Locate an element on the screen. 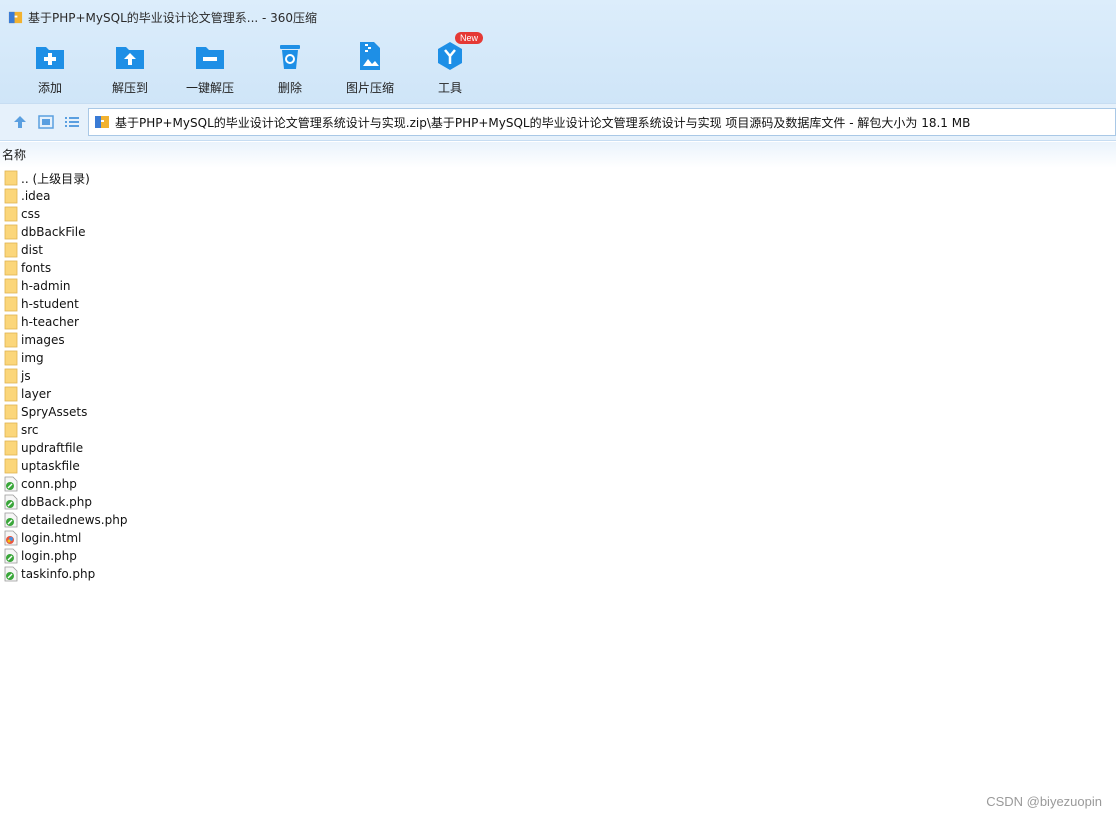 The height and width of the screenshot is (817, 1116). file-name: conn.php is located at coordinates (49, 484).